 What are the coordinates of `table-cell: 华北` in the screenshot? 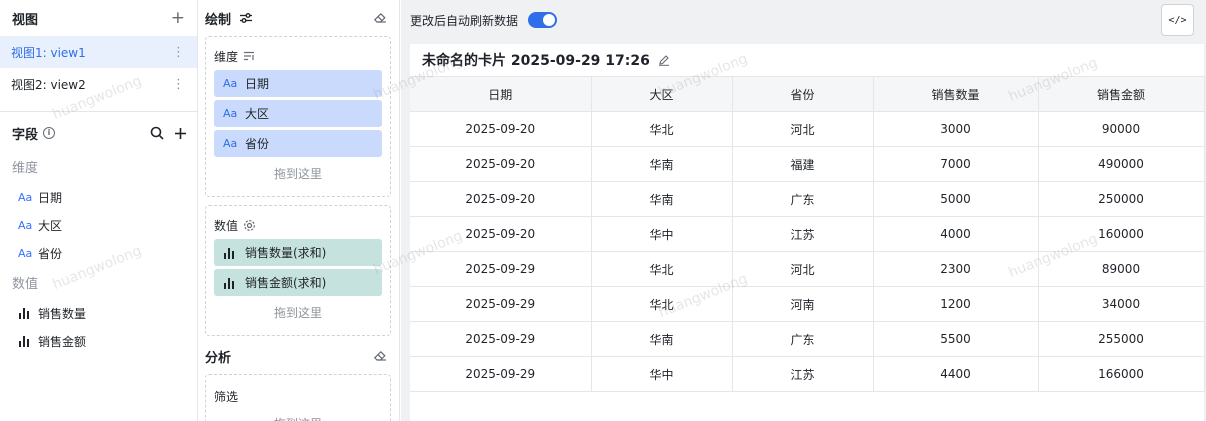 It's located at (661, 304).